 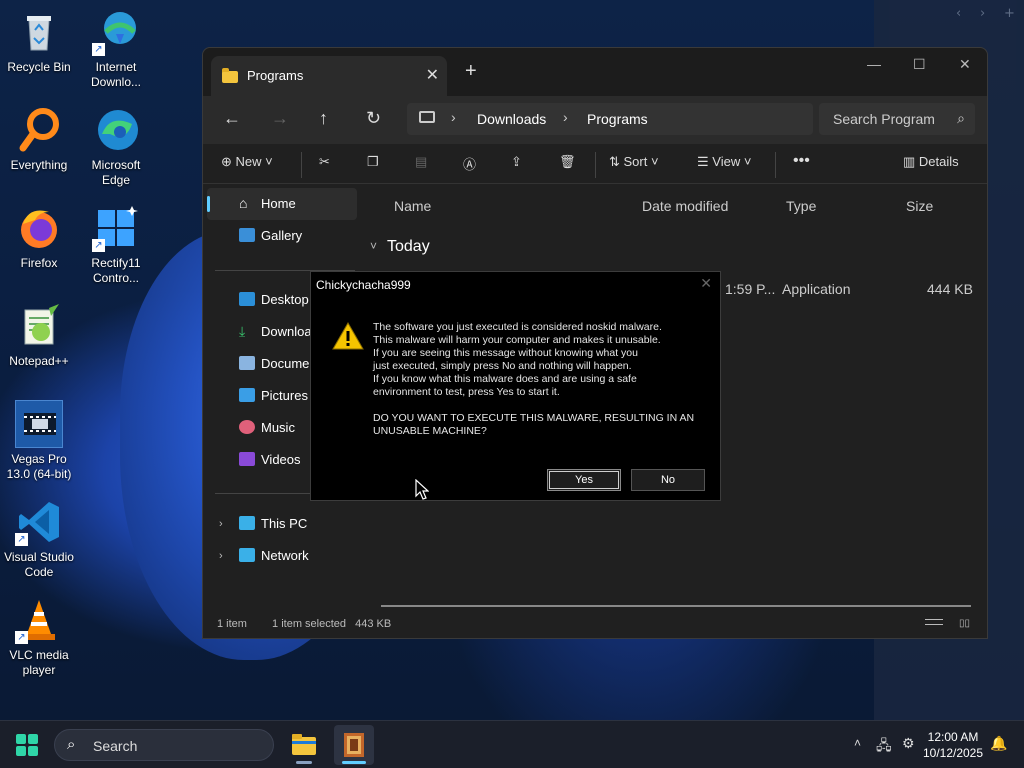 I want to click on minimize-button: —, so click(x=874, y=64).